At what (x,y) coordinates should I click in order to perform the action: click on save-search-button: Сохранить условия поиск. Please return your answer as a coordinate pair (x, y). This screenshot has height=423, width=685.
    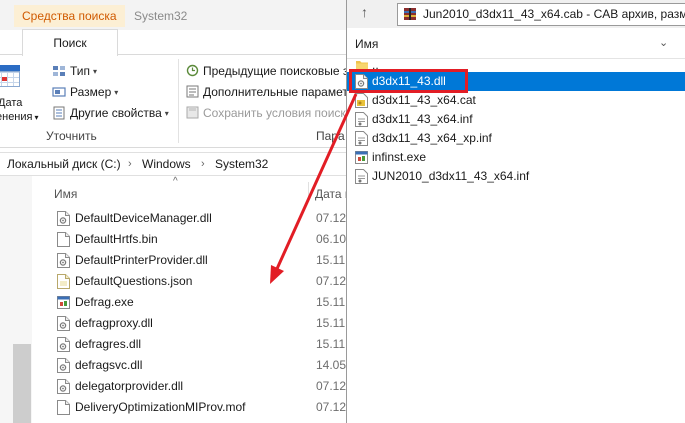
    Looking at the image, I should click on (266, 113).